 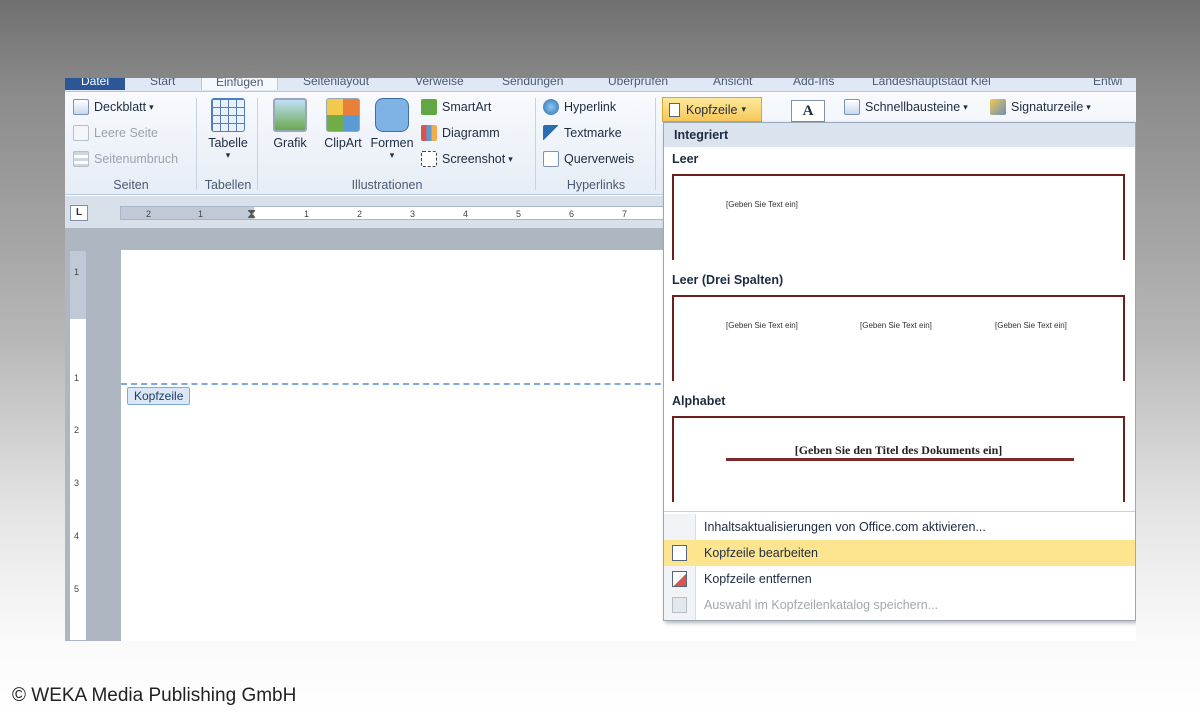 I want to click on gallery-title-rule, so click(x=900, y=459).